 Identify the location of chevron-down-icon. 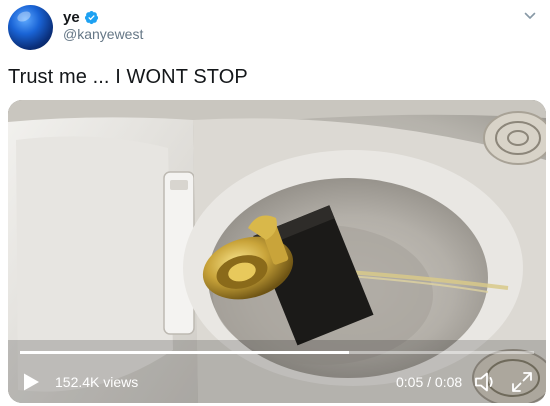
(530, 16).